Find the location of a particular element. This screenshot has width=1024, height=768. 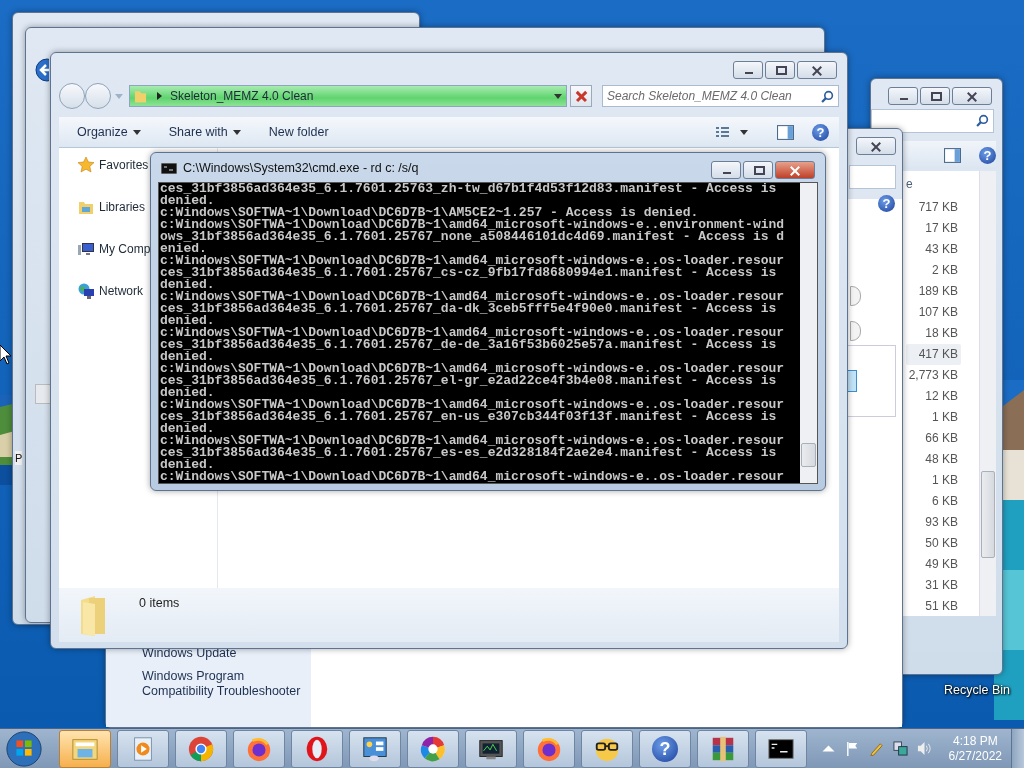

console-line: ces_31bf3856ad364e35_6.1.7601.25767_el-gr_e2ad22ce4f3b4e08.manifest - Access is is located at coordinates (468, 381).